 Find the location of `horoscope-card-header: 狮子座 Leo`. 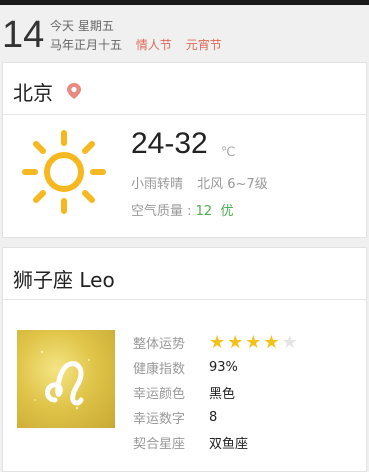

horoscope-card-header: 狮子座 Leo is located at coordinates (184, 274).